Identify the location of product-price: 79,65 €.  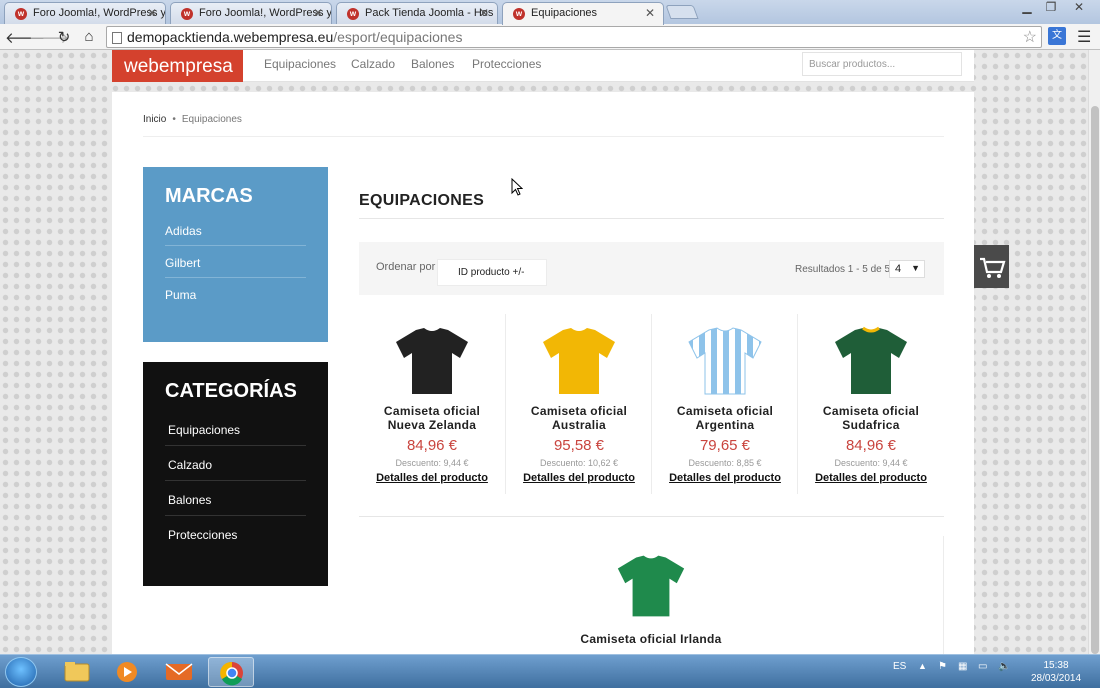
(725, 445).